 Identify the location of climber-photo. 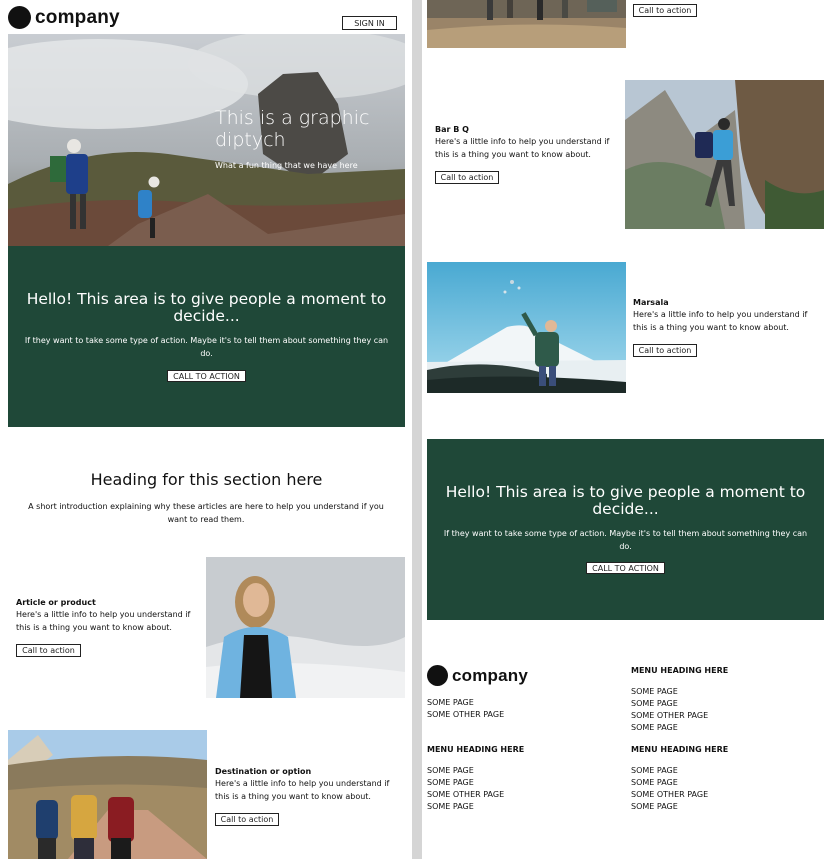
(724, 154).